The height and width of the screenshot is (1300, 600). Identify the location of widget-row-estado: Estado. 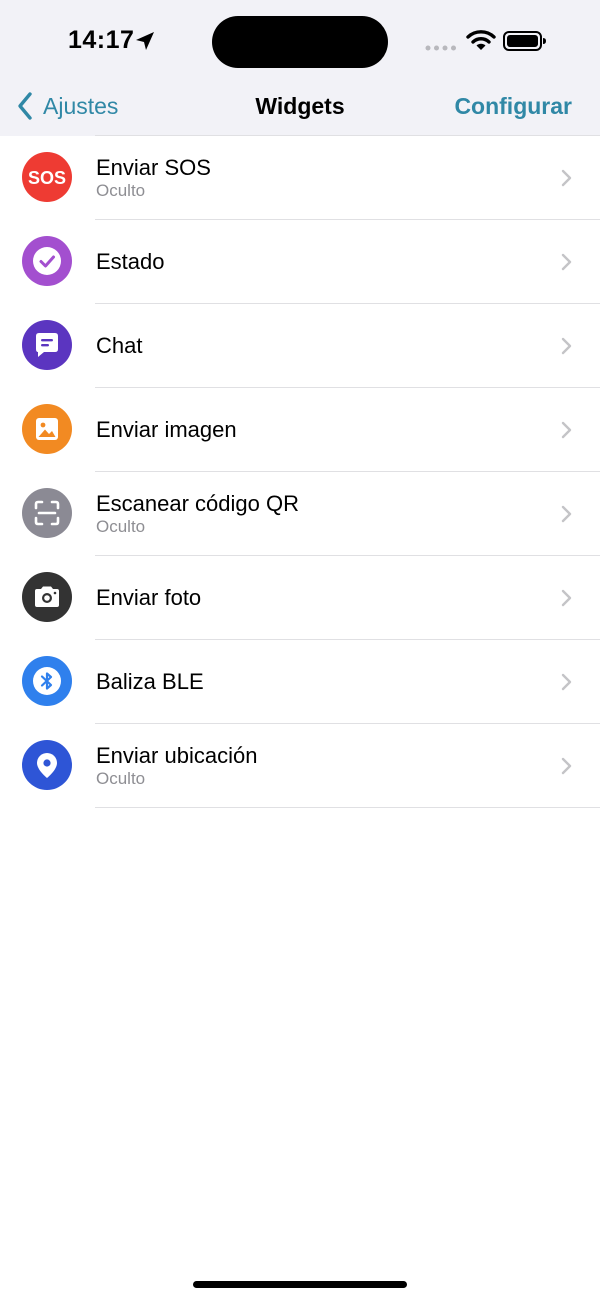
(300, 262).